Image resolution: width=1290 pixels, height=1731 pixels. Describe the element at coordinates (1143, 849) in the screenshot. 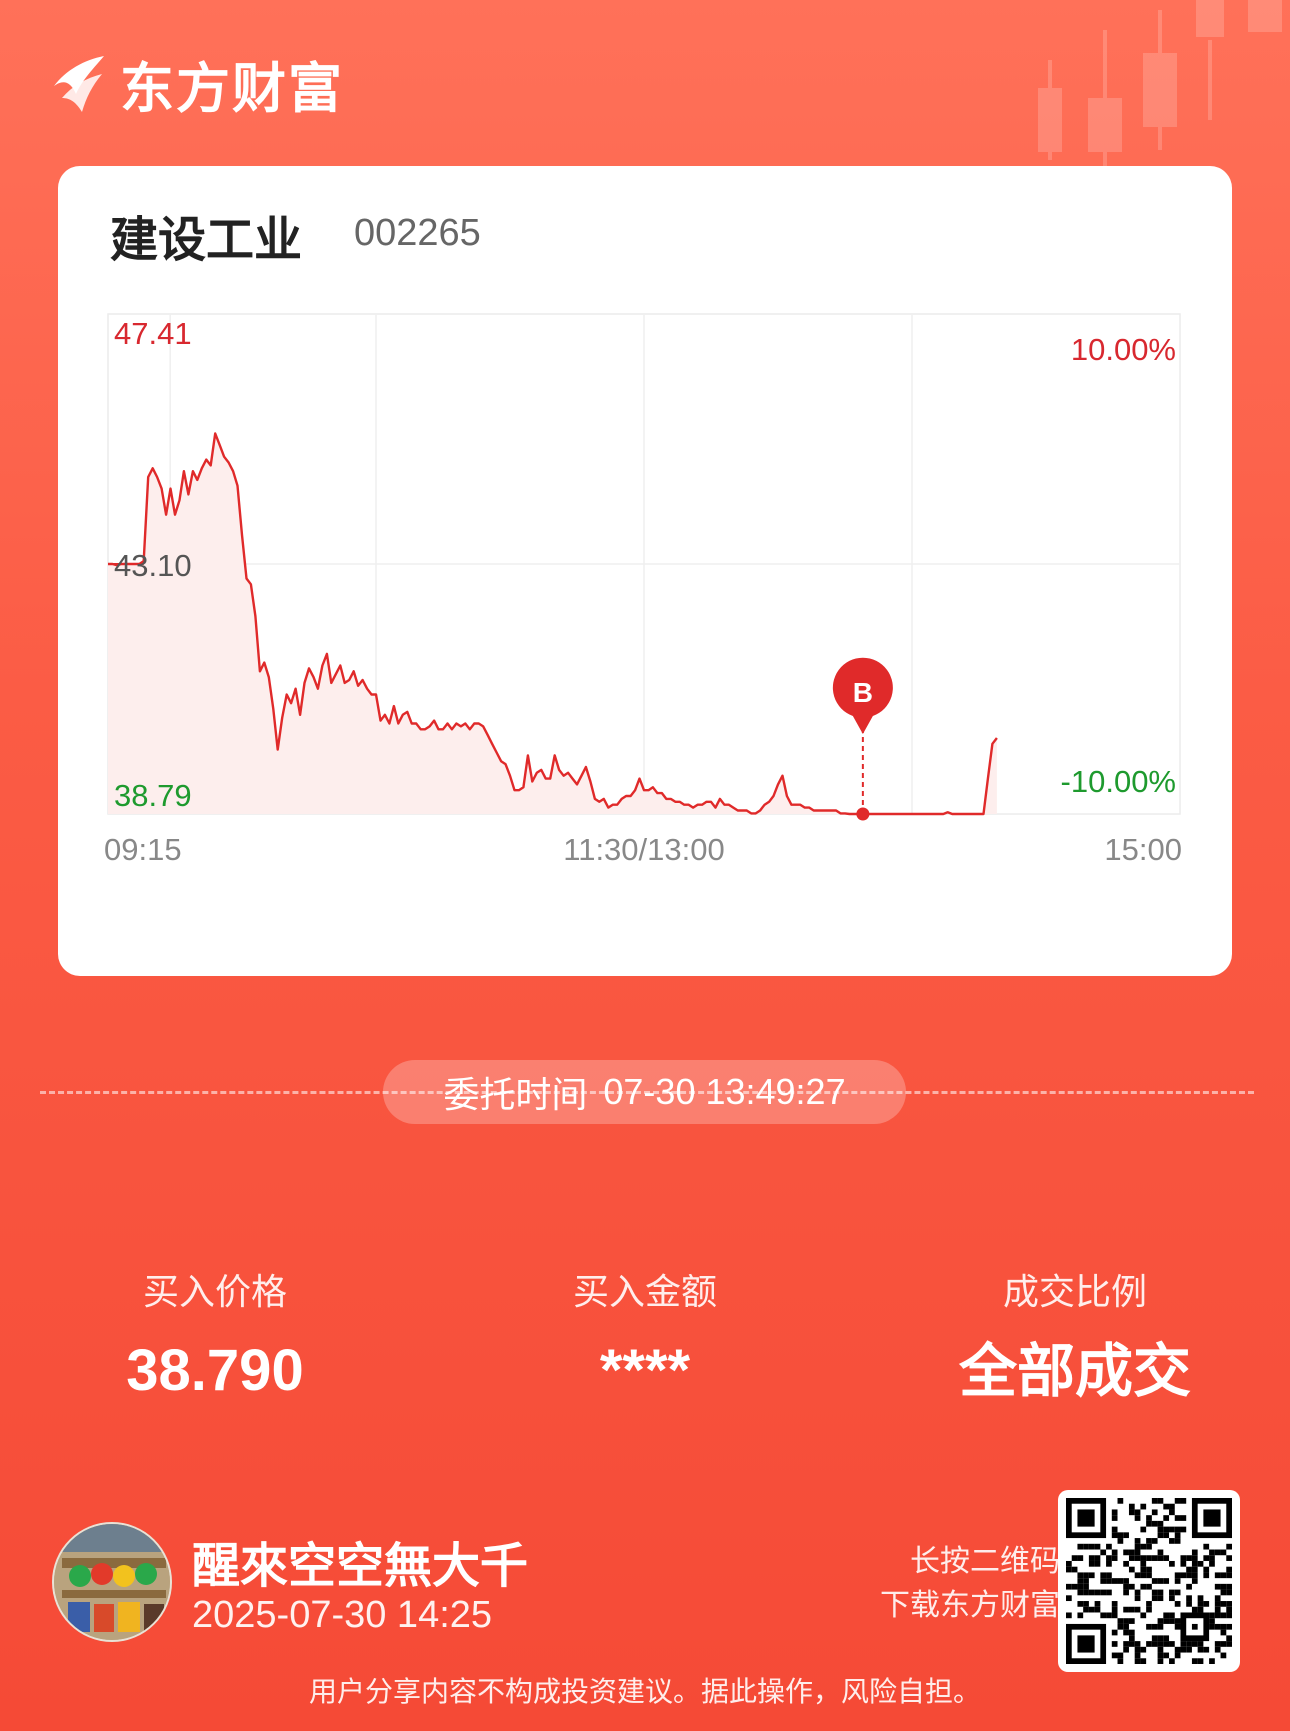

I see `x-tick-label: 15:00` at that location.